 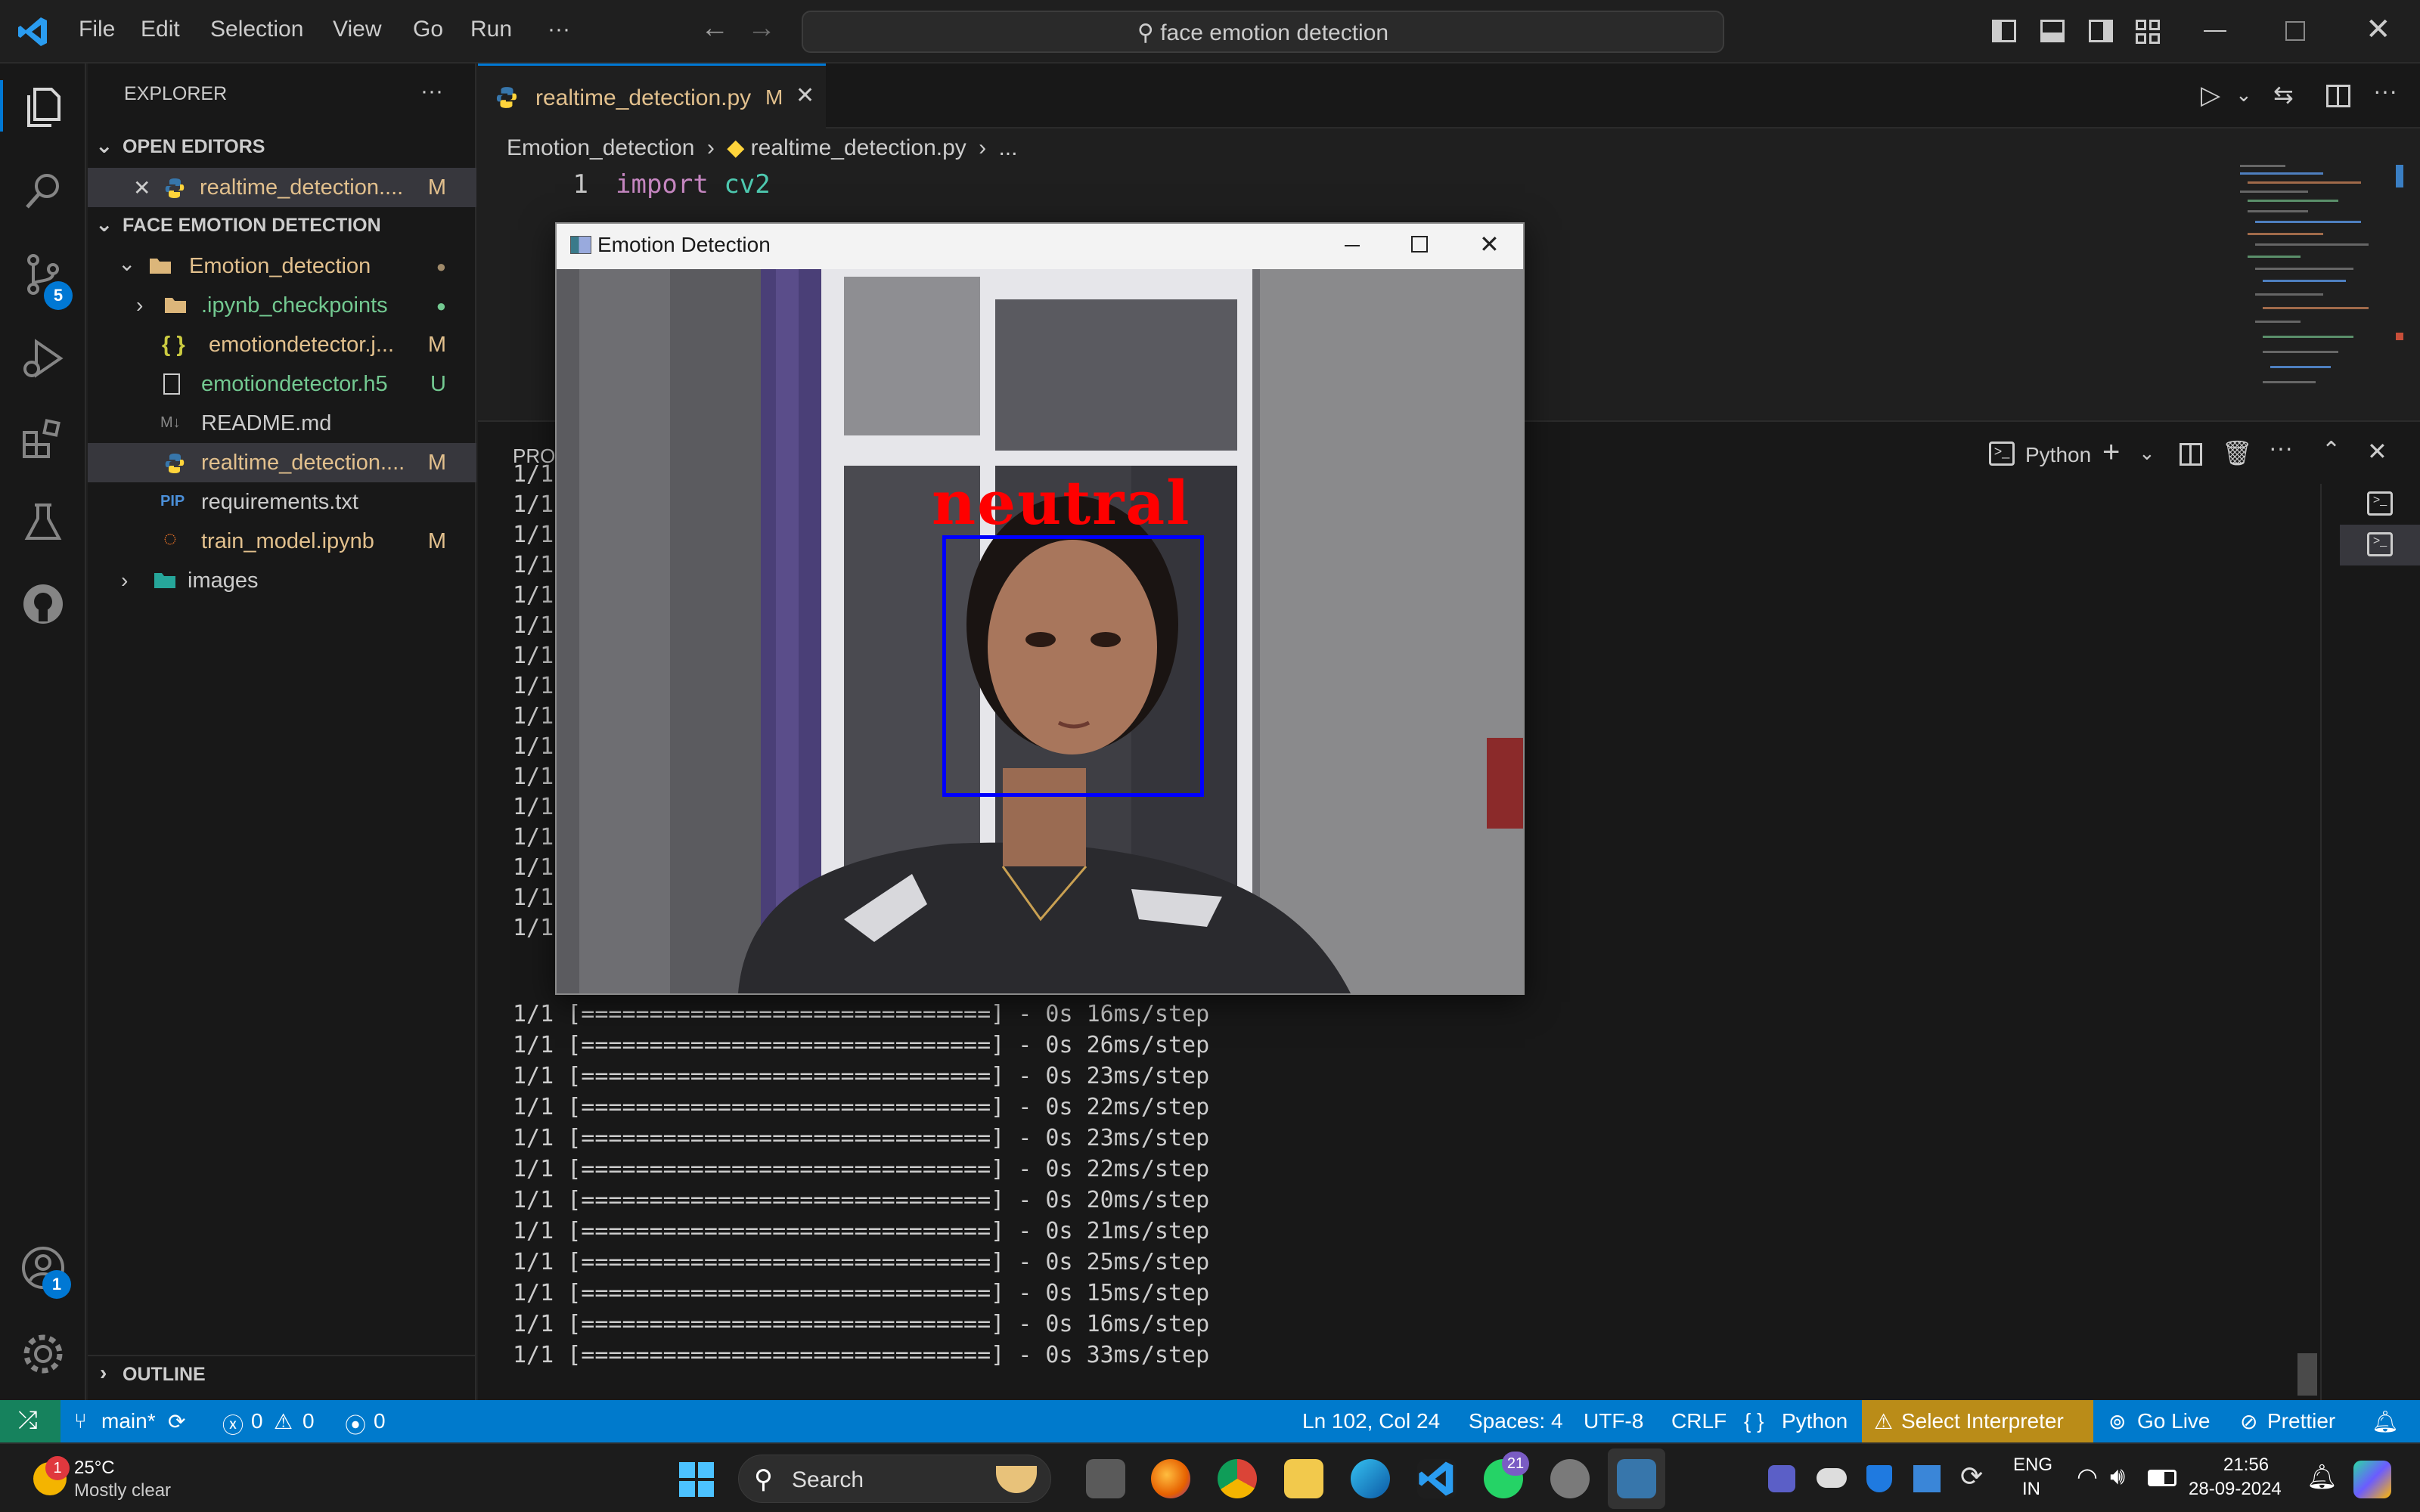 I want to click on notification-bell-icon: 🔔︎, so click(x=2322, y=1476).